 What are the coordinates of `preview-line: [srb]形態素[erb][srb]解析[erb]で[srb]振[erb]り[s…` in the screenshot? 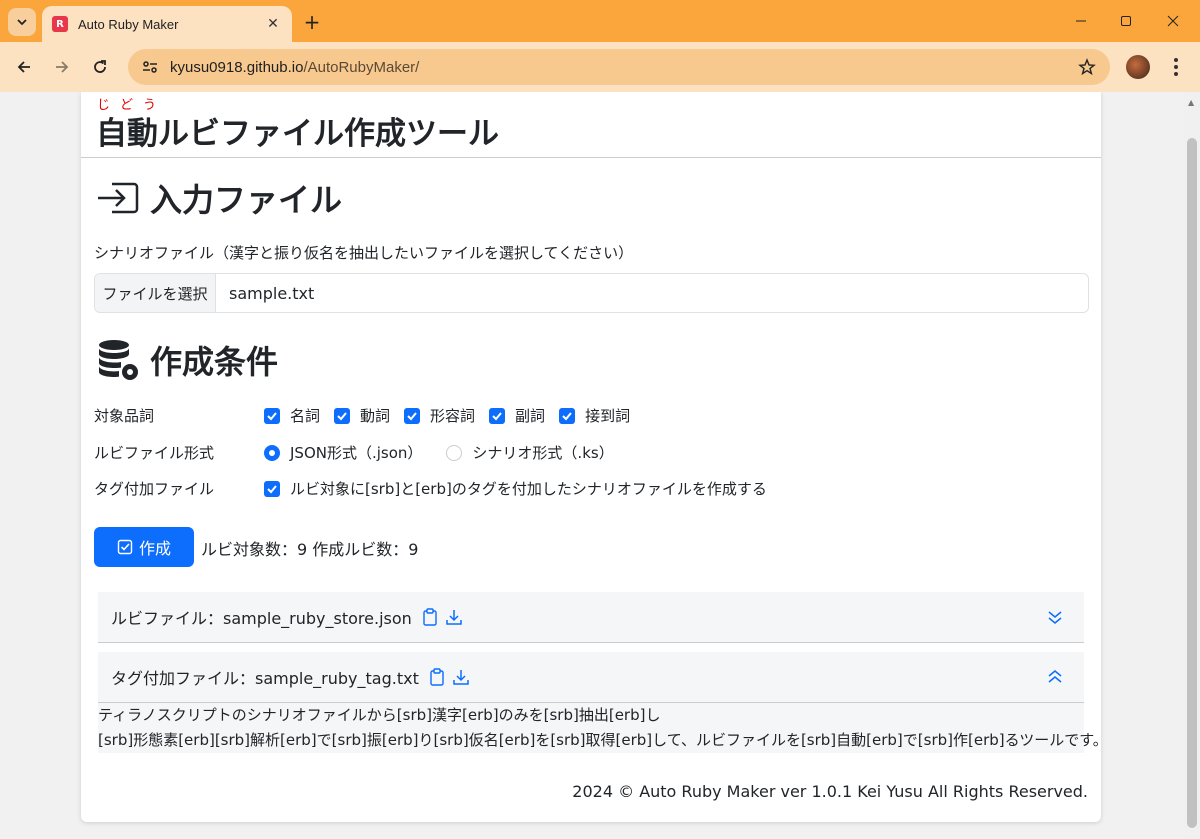 It's located at (603, 740).